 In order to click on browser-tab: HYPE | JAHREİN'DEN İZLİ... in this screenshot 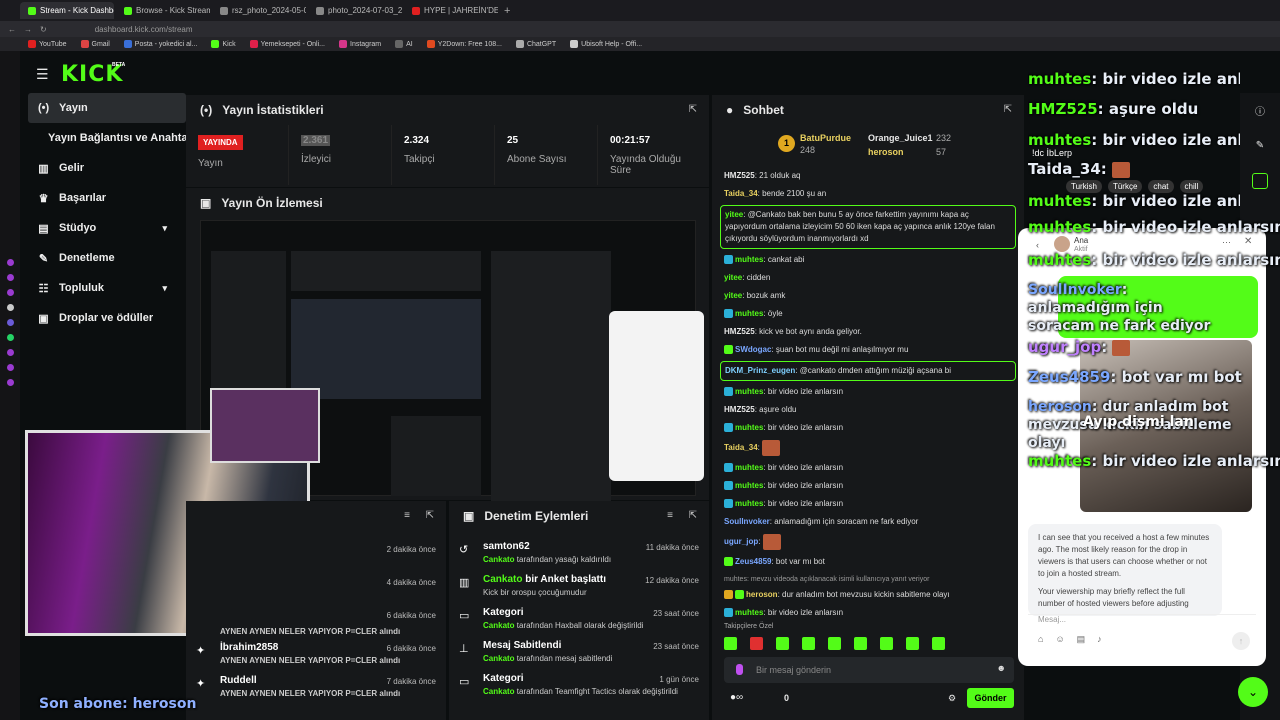, I will do `click(451, 10)`.